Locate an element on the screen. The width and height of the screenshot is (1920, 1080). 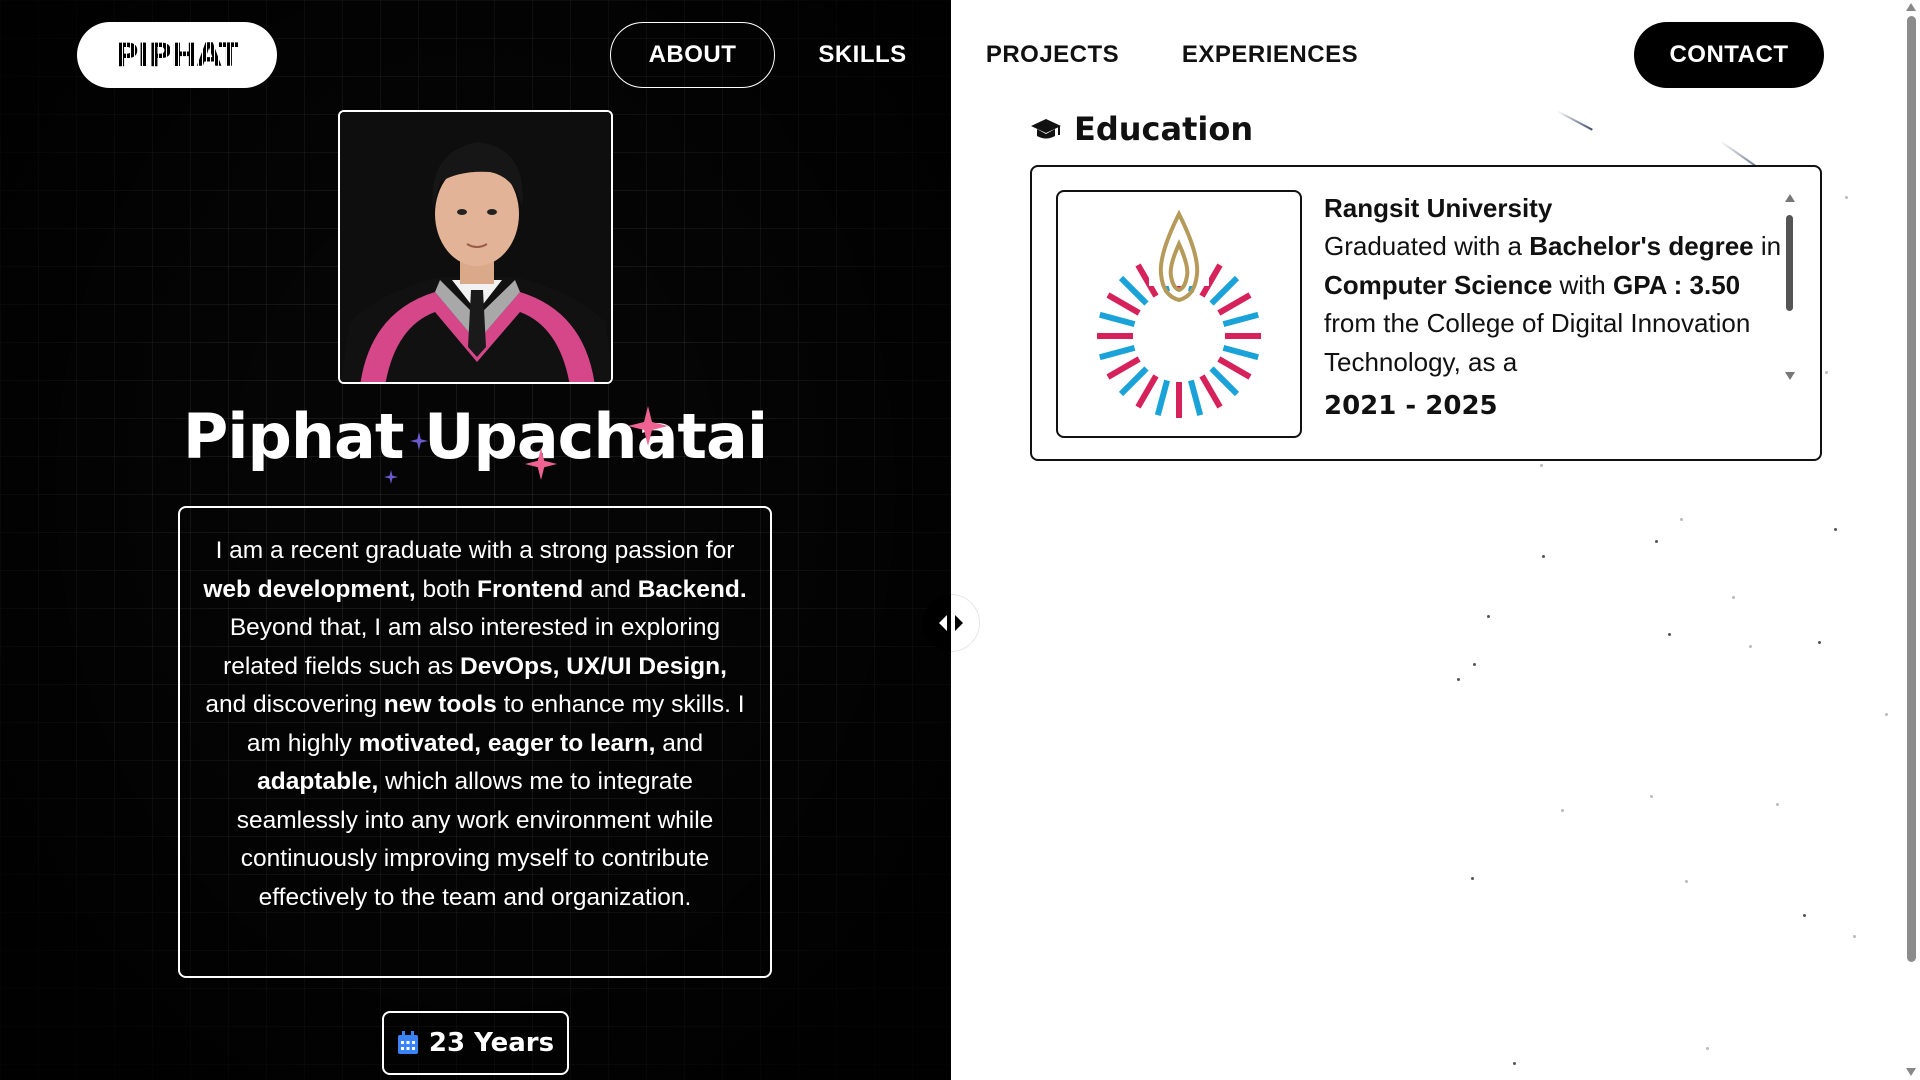
logo: PIPHAT is located at coordinates (177, 55).